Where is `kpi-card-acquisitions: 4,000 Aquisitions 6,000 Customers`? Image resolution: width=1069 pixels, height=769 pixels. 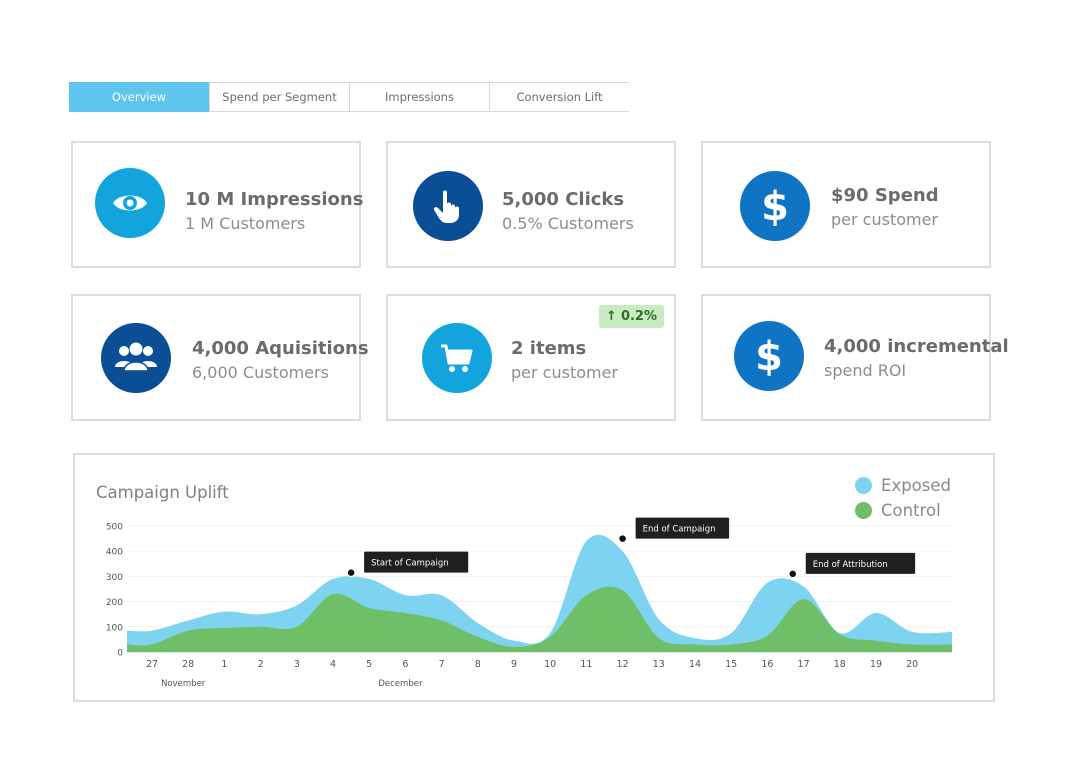
kpi-card-acquisitions: 4,000 Aquisitions 6,000 Customers is located at coordinates (220, 357).